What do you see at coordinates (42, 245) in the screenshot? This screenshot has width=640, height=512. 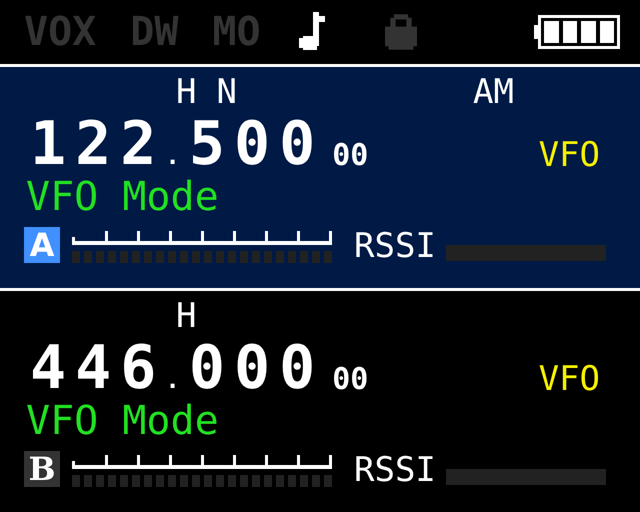 I see `vfo-label: A` at bounding box center [42, 245].